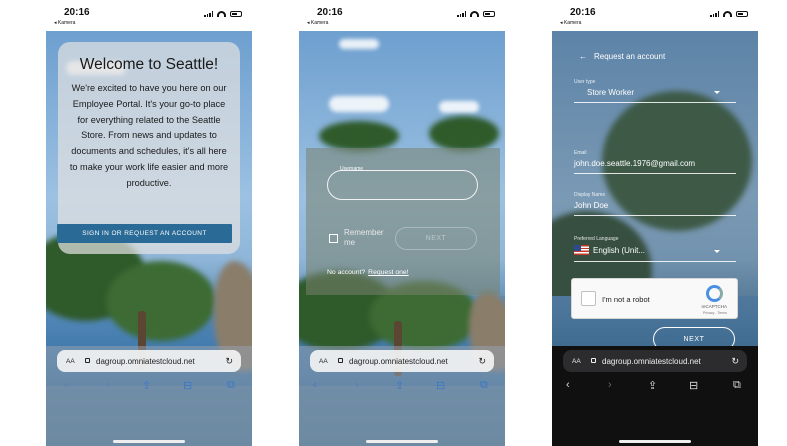  I want to click on user-type-label: User type, so click(585, 82).